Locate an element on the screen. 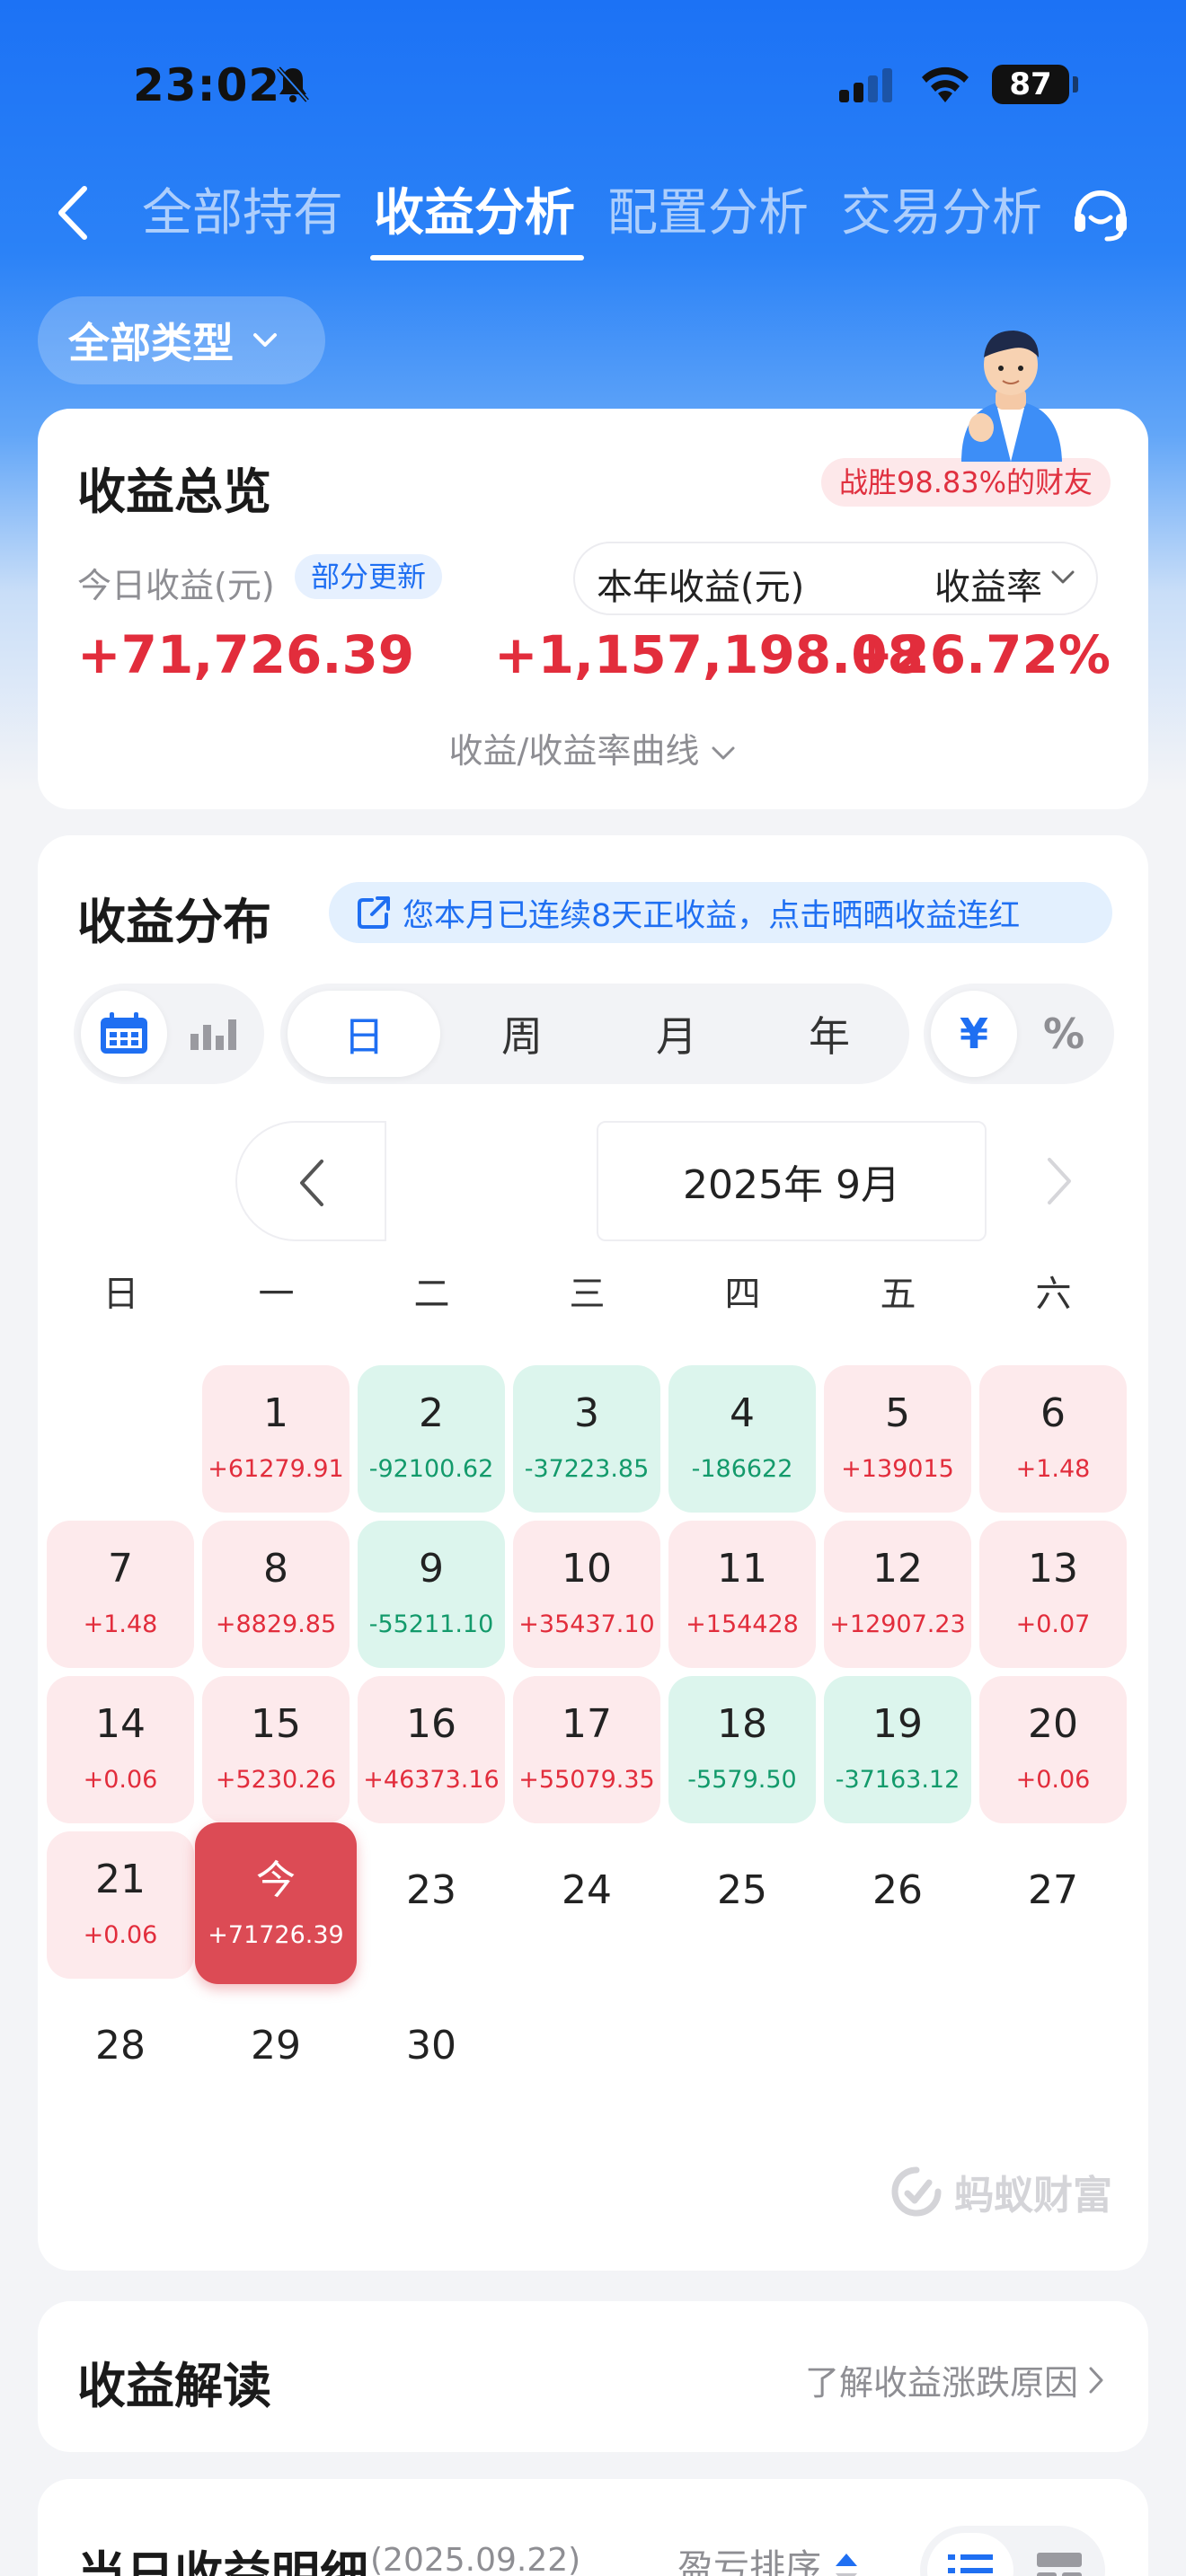  day-profit-value: +46373.16 is located at coordinates (431, 1780).